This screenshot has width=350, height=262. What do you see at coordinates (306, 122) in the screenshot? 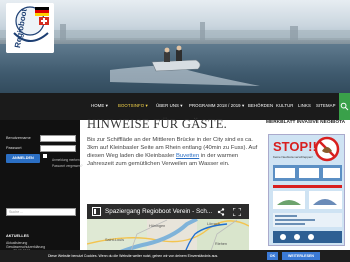
I see `sidebar-widget-title: MERKBLATT INVASIVE NEOBIOTA` at bounding box center [306, 122].